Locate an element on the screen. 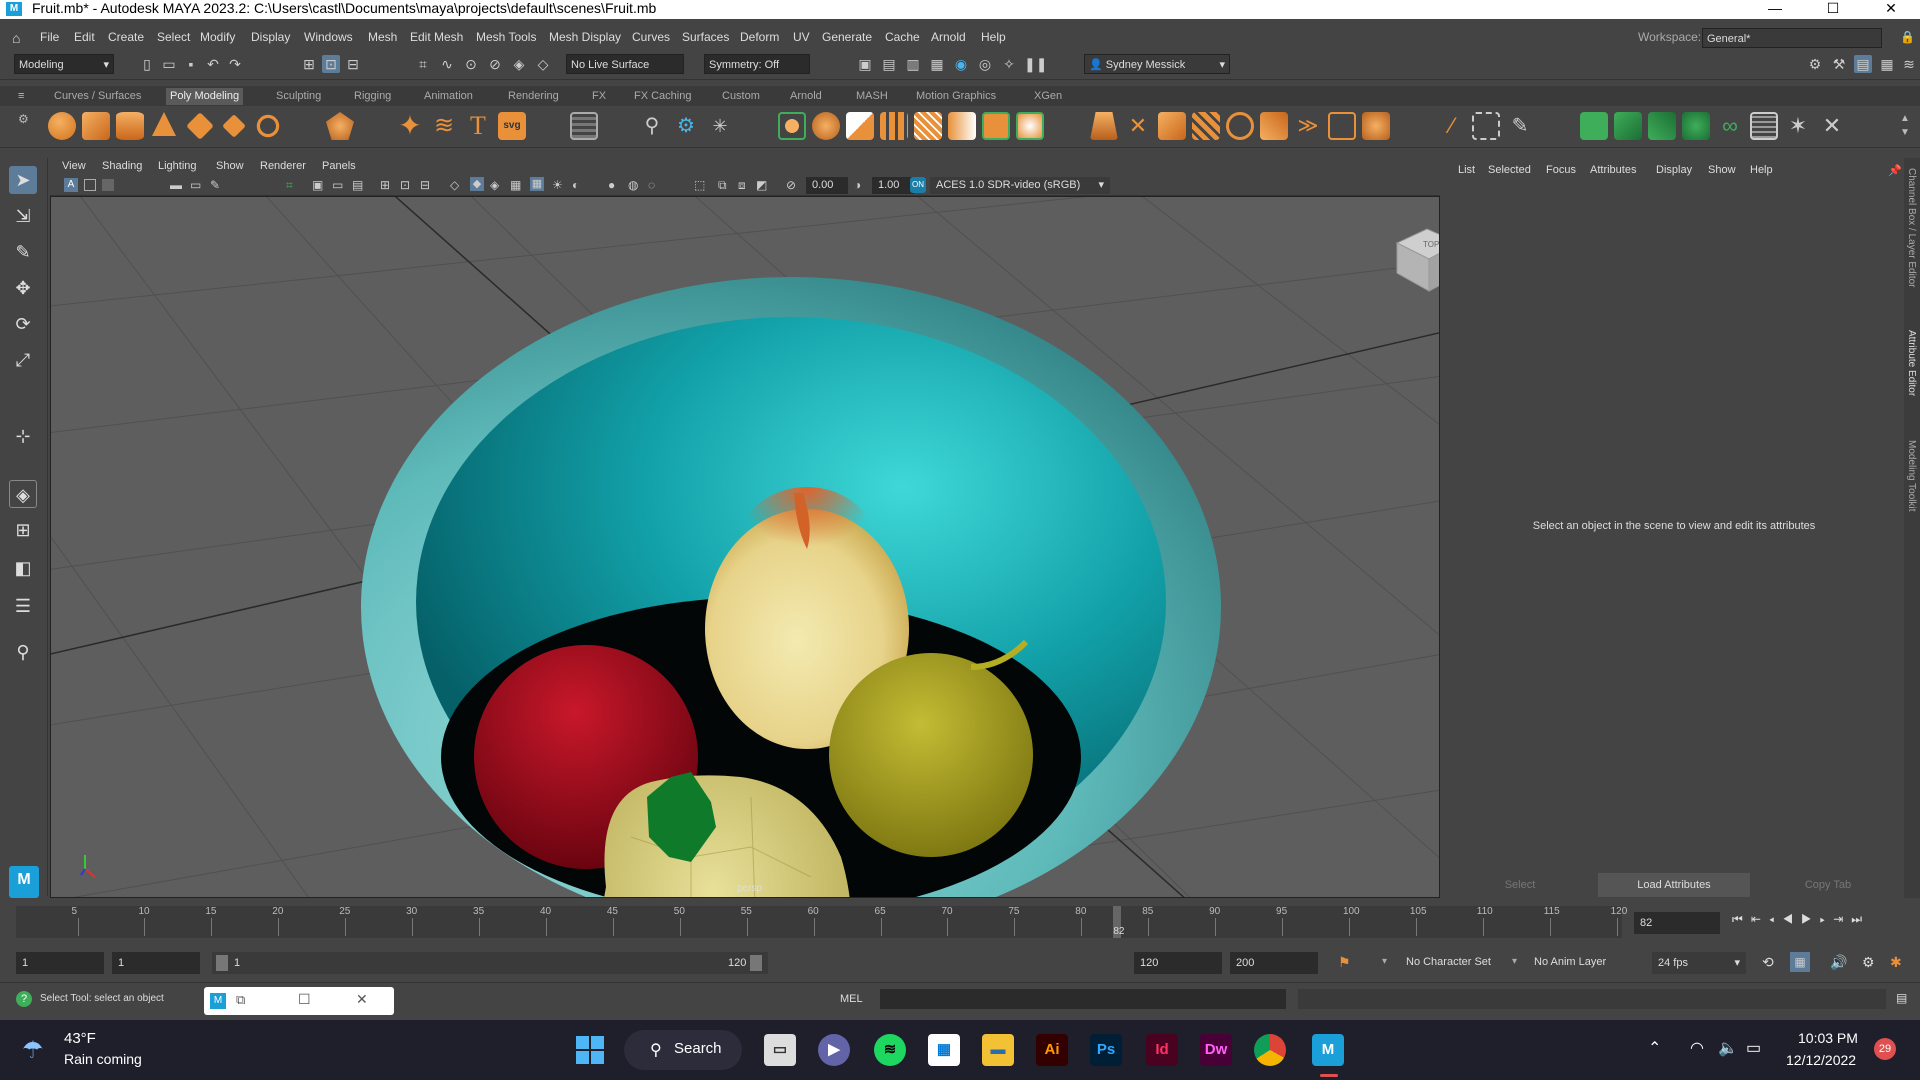 Image resolution: width=1920 pixels, height=1080 pixels. scene-end-field: 200 is located at coordinates (1274, 963).